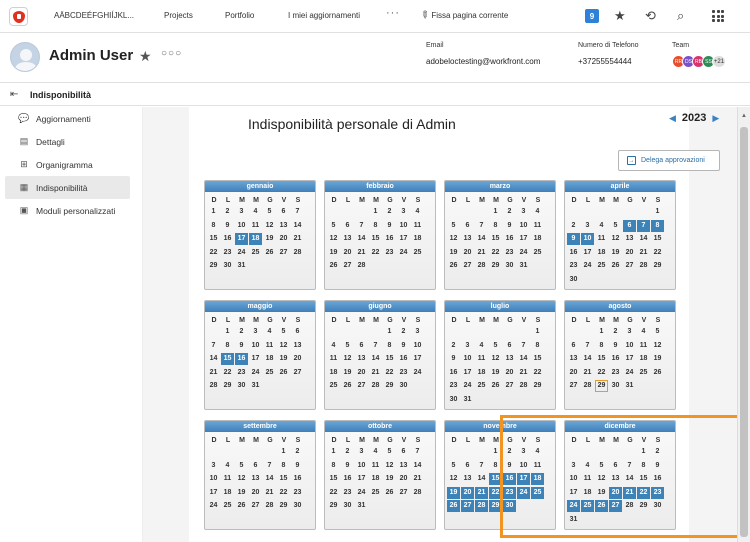 The image size is (750, 542). Describe the element at coordinates (14, 94) in the screenshot. I see `collapse-panel-icon: ⇤` at that location.